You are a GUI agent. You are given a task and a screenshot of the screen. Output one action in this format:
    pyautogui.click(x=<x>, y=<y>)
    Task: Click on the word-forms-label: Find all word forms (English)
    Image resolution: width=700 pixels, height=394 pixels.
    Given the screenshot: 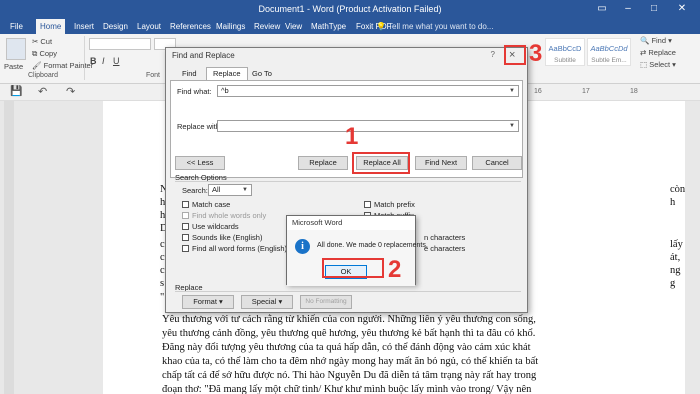 What is the action you would take?
    pyautogui.click(x=240, y=248)
    